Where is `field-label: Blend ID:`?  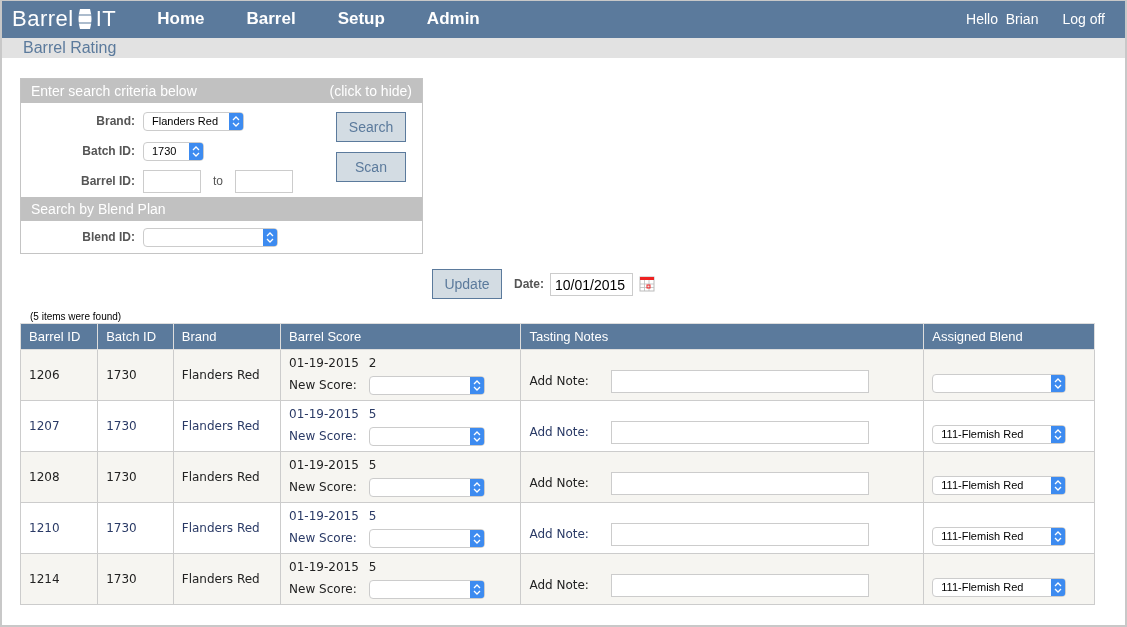 field-label: Blend ID: is located at coordinates (108, 237).